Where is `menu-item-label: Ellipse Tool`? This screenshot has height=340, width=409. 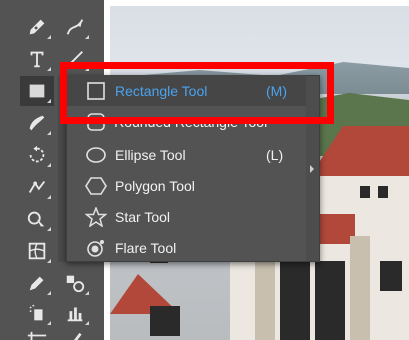
menu-item-label: Ellipse Tool is located at coordinates (150, 154).